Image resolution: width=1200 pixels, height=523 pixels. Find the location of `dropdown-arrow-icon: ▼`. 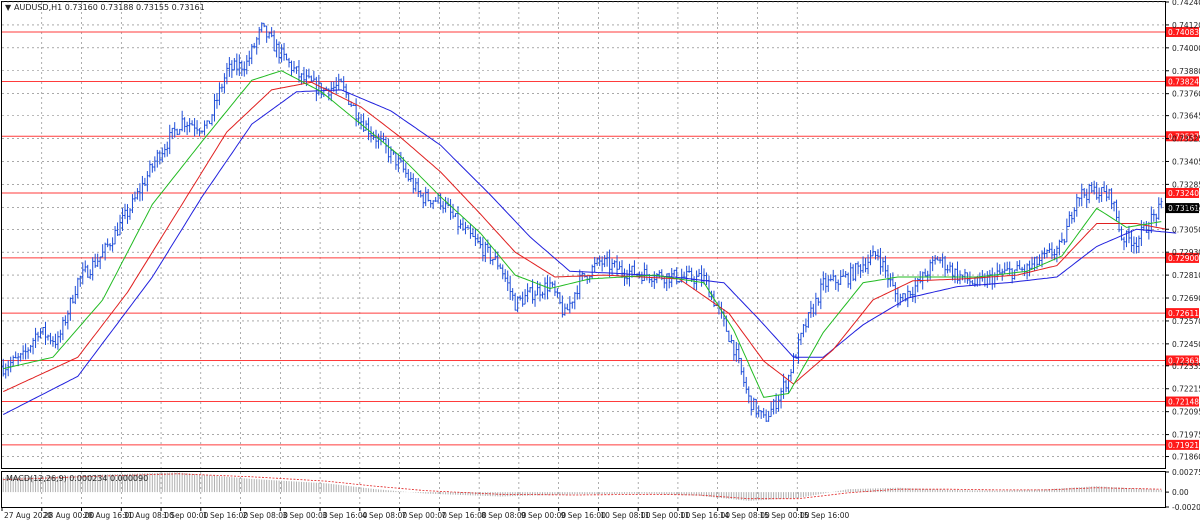

dropdown-arrow-icon: ▼ is located at coordinates (8, 7).